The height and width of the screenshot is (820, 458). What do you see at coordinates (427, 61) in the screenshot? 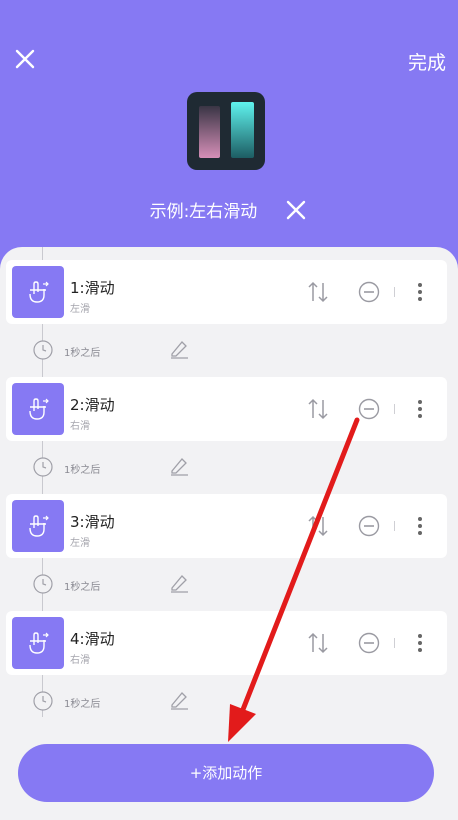
I see `done-button: 完成` at bounding box center [427, 61].